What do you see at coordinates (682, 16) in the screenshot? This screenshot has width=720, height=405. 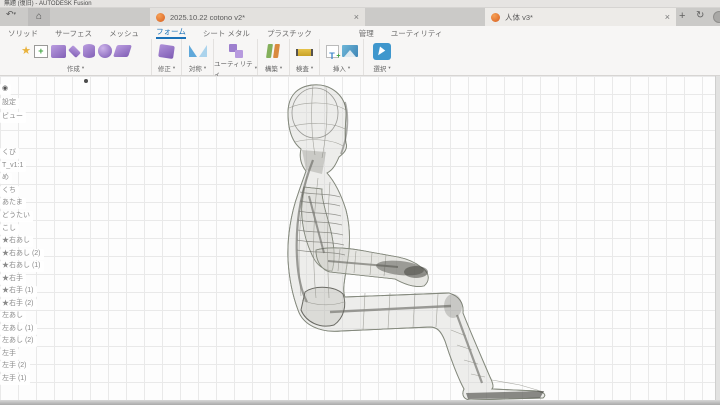 I see `add-tab-icon: +` at bounding box center [682, 16].